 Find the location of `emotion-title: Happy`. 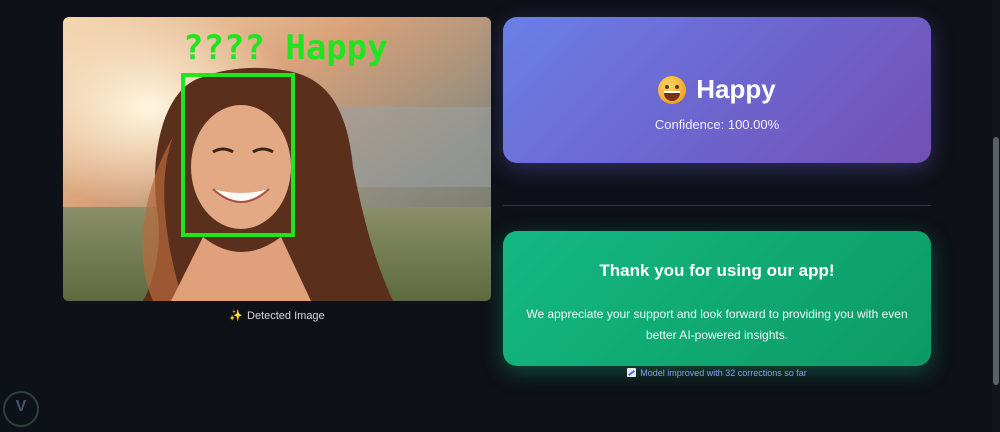

emotion-title: Happy is located at coordinates (717, 89).